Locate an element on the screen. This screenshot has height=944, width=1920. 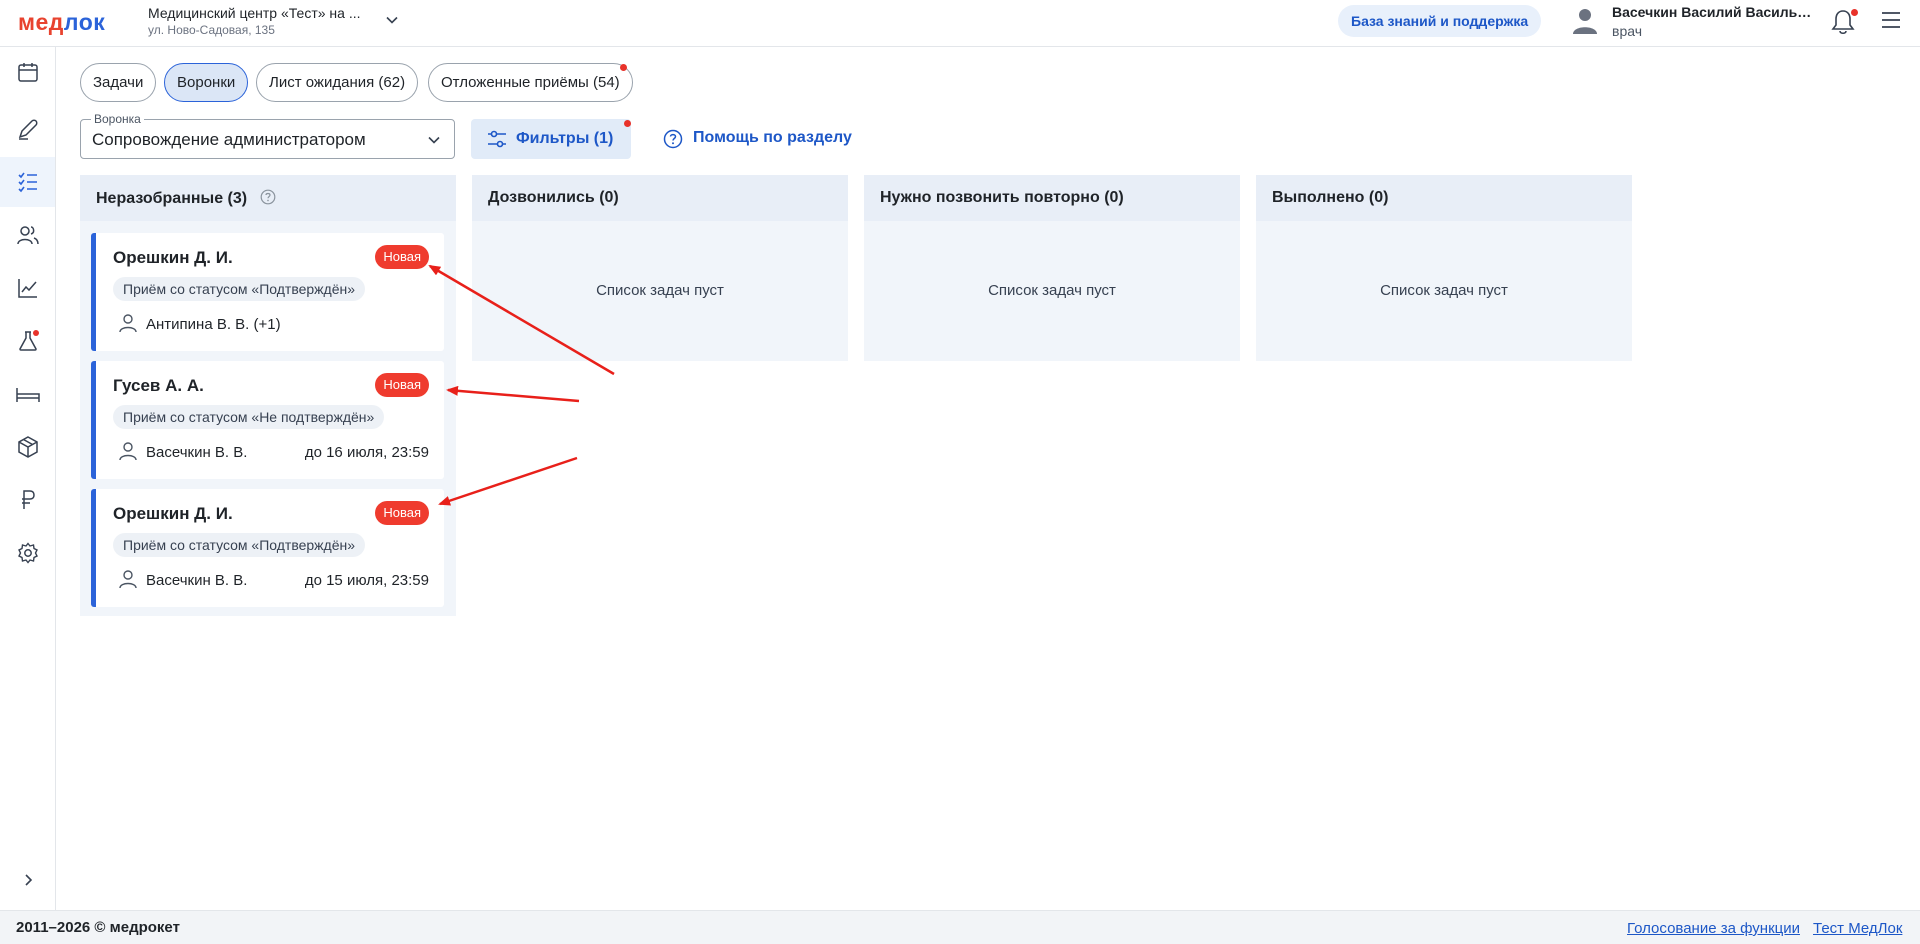
sidebar-item-warehouse is located at coordinates (27, 447).